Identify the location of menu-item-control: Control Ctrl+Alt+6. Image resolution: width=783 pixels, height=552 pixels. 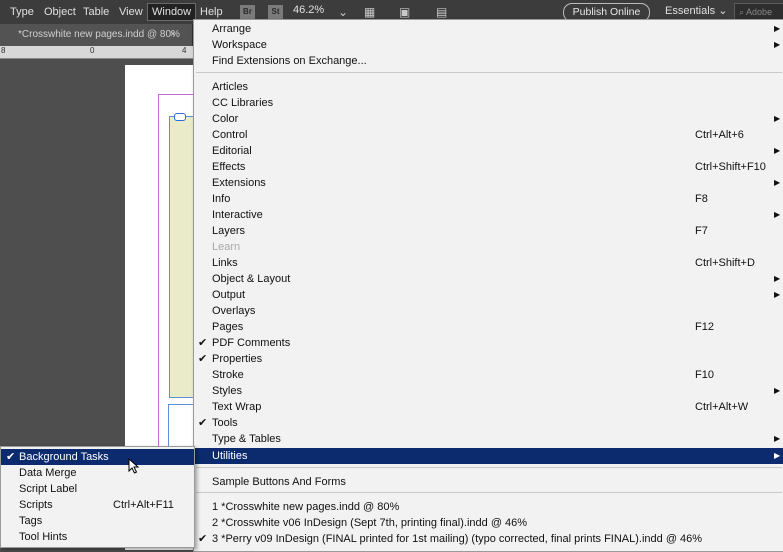
(488, 135).